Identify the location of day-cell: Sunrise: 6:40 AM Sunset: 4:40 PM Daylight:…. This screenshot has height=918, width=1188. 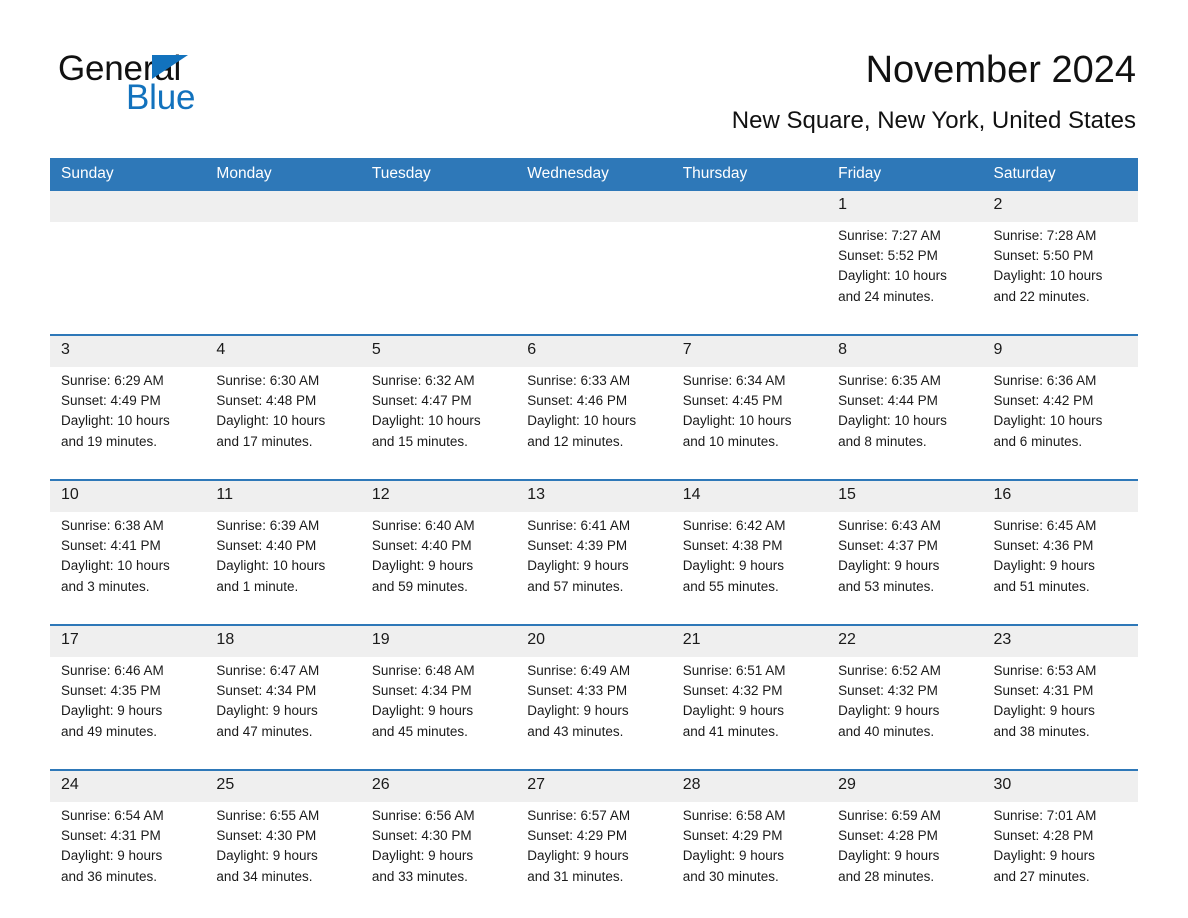
(438, 569).